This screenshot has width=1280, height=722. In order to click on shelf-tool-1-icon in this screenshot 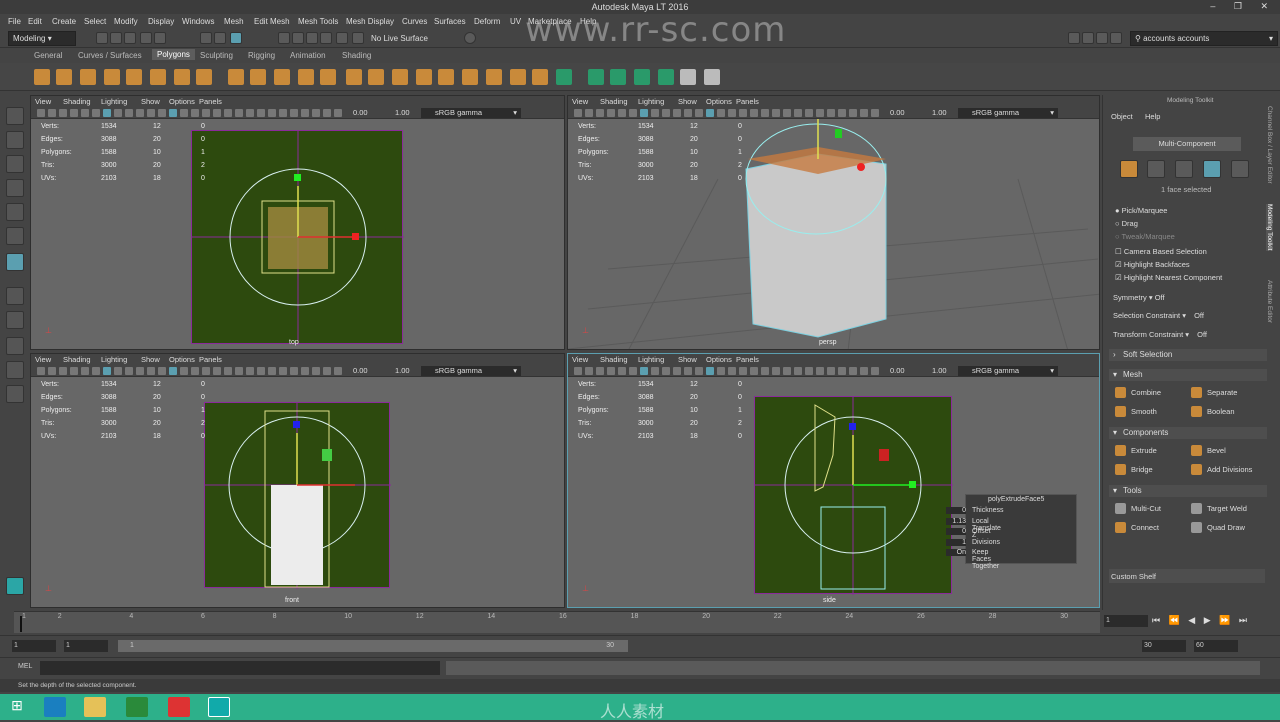, I will do `click(42, 77)`.